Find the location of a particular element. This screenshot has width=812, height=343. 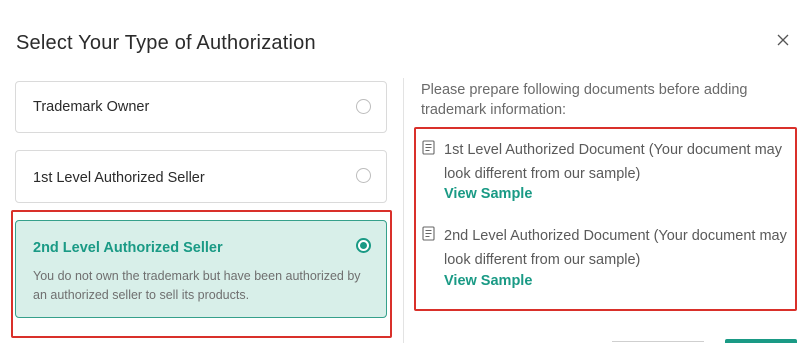

panel-divider is located at coordinates (403, 210).